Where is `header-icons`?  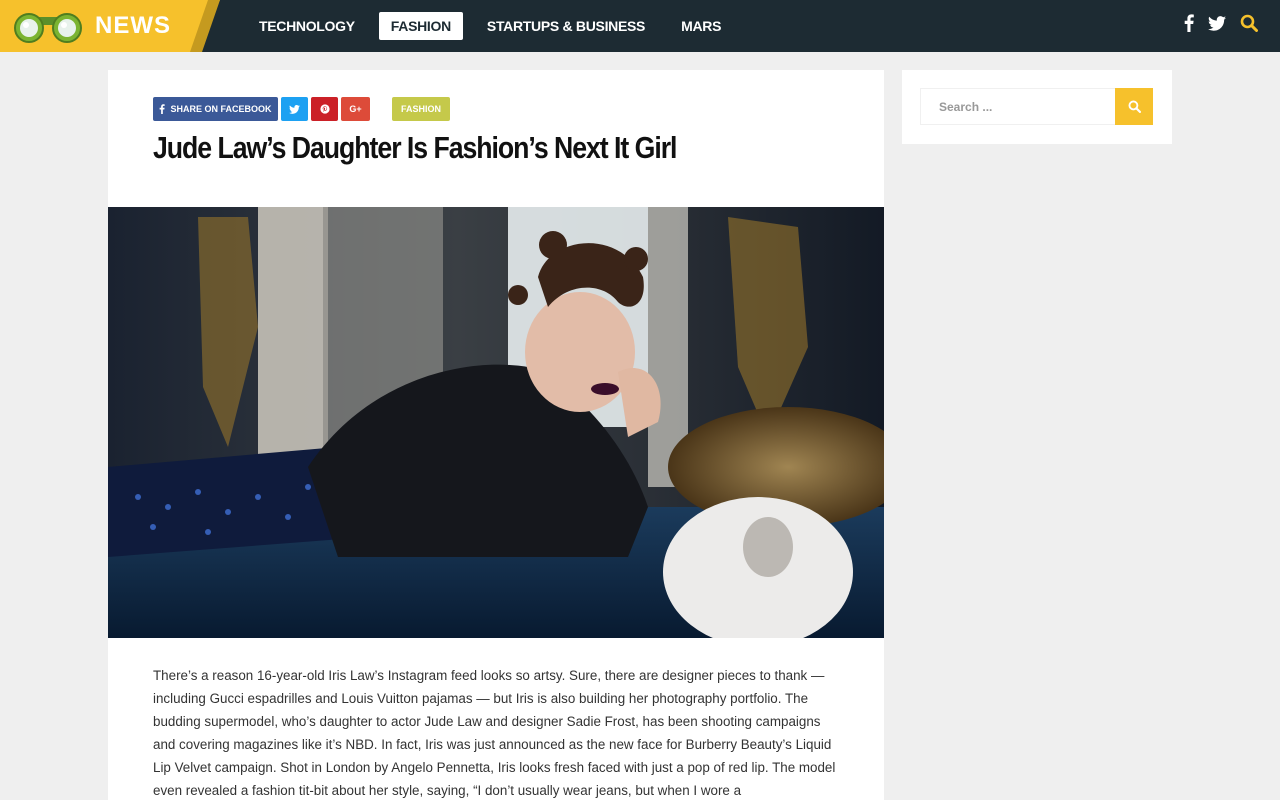
header-icons is located at coordinates (1214, 23).